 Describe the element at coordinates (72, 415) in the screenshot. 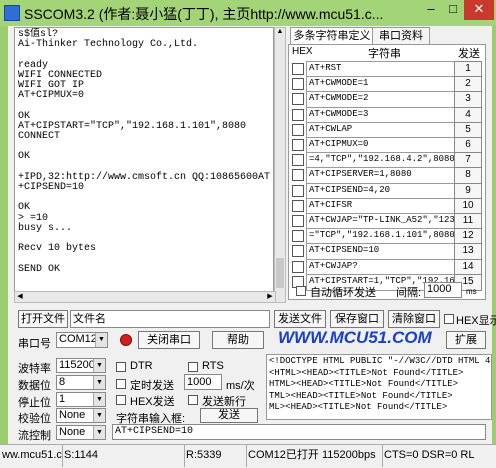

I see `parity-value: None` at that location.